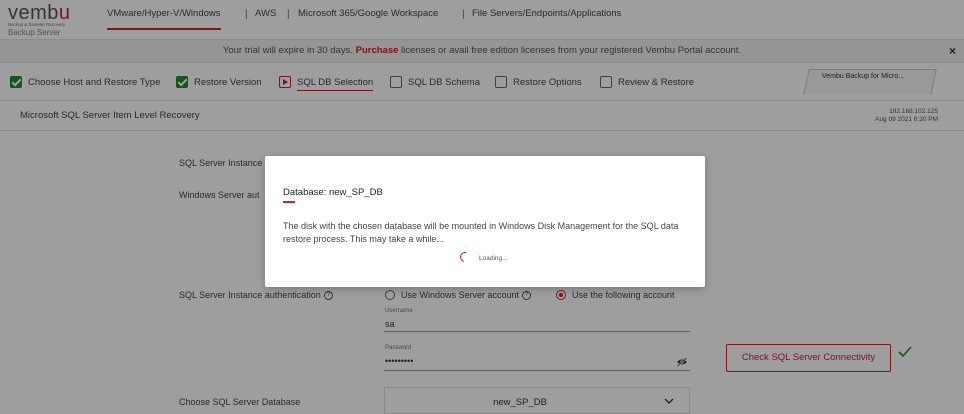 The height and width of the screenshot is (414, 964). What do you see at coordinates (465, 257) in the screenshot?
I see `spinner-icon` at bounding box center [465, 257].